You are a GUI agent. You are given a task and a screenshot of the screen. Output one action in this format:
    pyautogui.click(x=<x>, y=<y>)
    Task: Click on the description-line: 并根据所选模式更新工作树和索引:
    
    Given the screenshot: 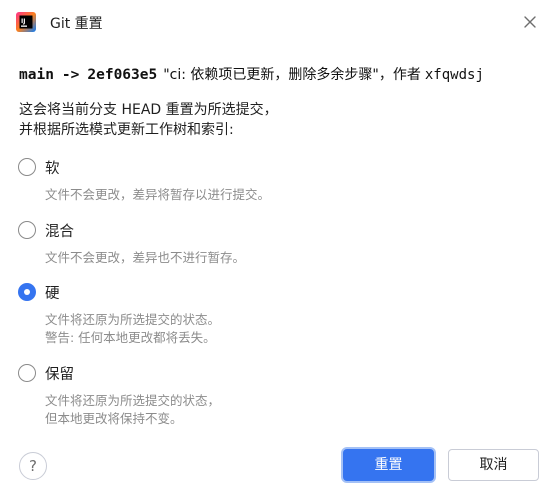 What is the action you would take?
    pyautogui.click(x=126, y=130)
    